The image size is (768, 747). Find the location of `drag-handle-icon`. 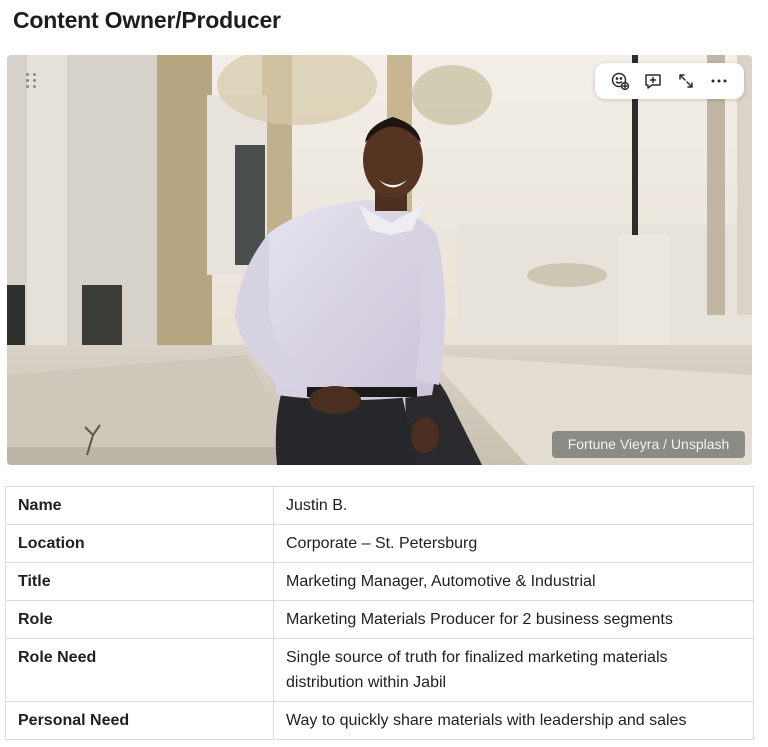

drag-handle-icon is located at coordinates (32, 82).